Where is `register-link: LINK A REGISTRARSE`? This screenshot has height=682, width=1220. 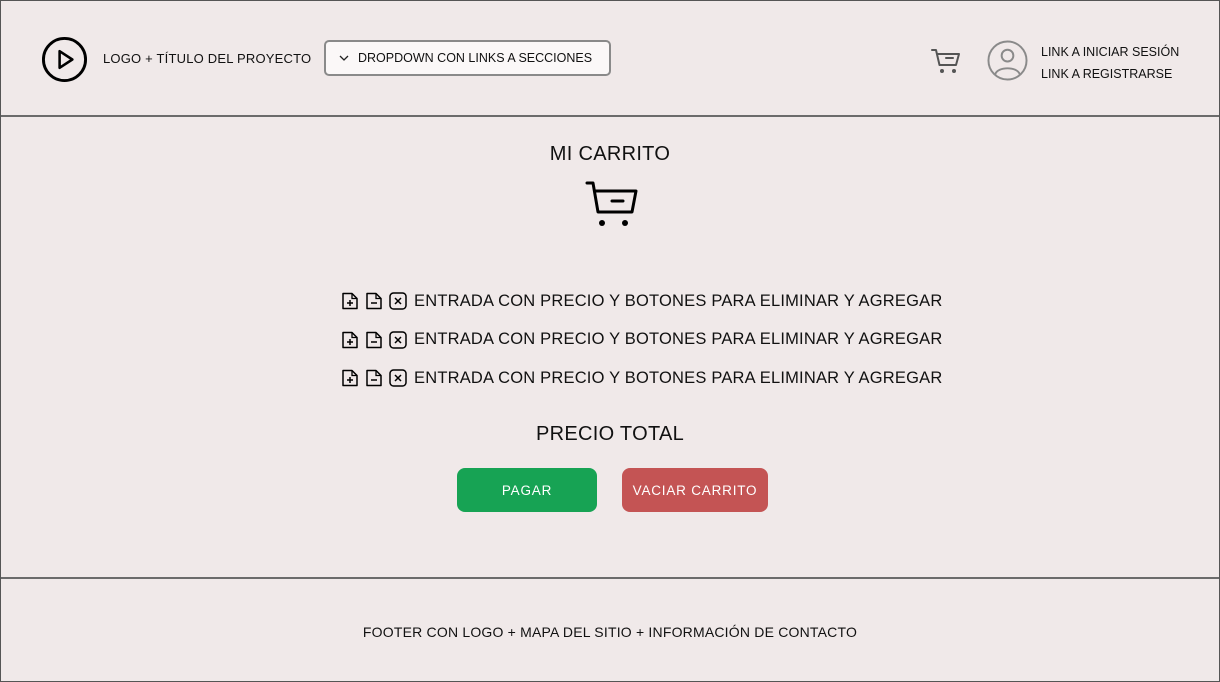
register-link: LINK A REGISTRARSE is located at coordinates (1110, 74).